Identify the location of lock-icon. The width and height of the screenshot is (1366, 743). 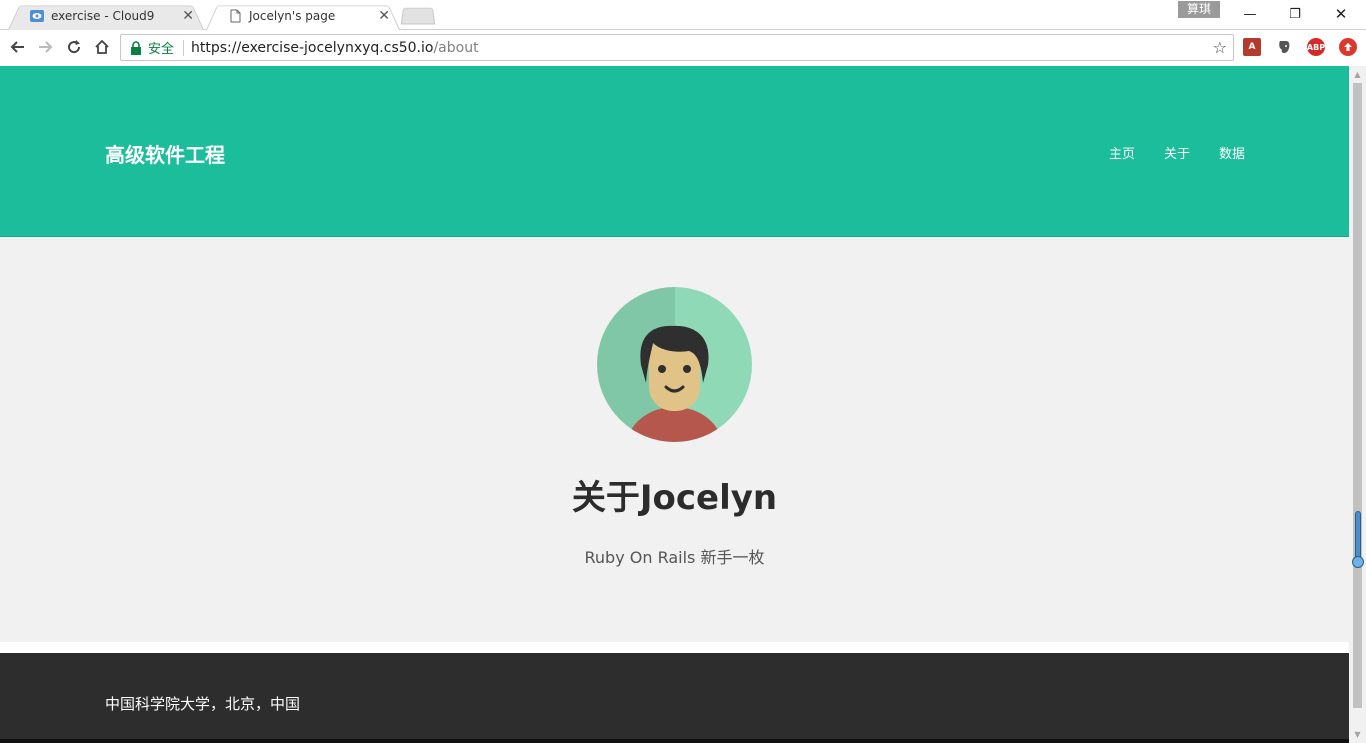
(136, 47).